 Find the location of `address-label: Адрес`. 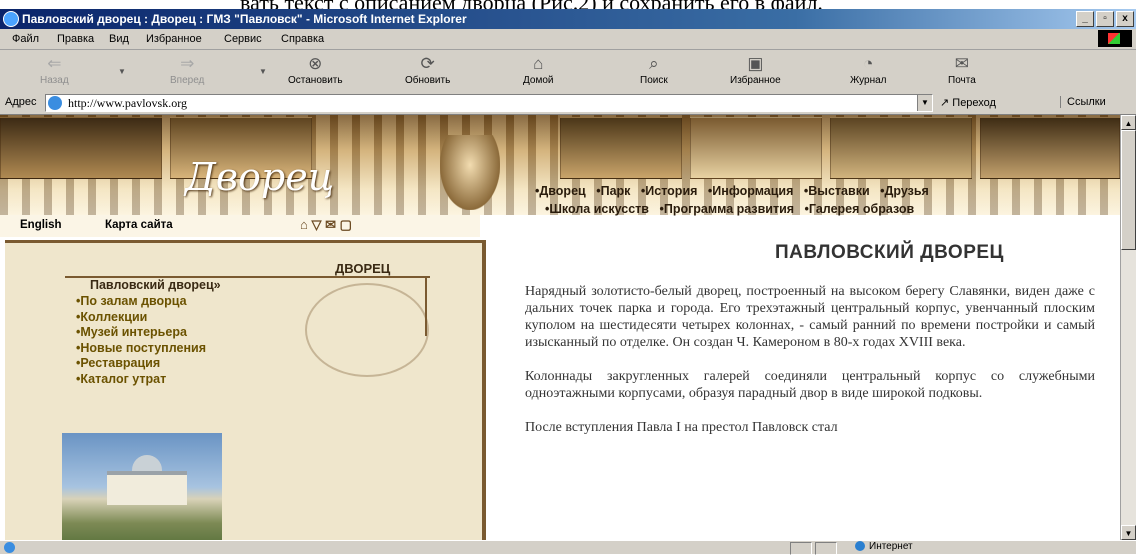

address-label: Адрес is located at coordinates (21, 102).